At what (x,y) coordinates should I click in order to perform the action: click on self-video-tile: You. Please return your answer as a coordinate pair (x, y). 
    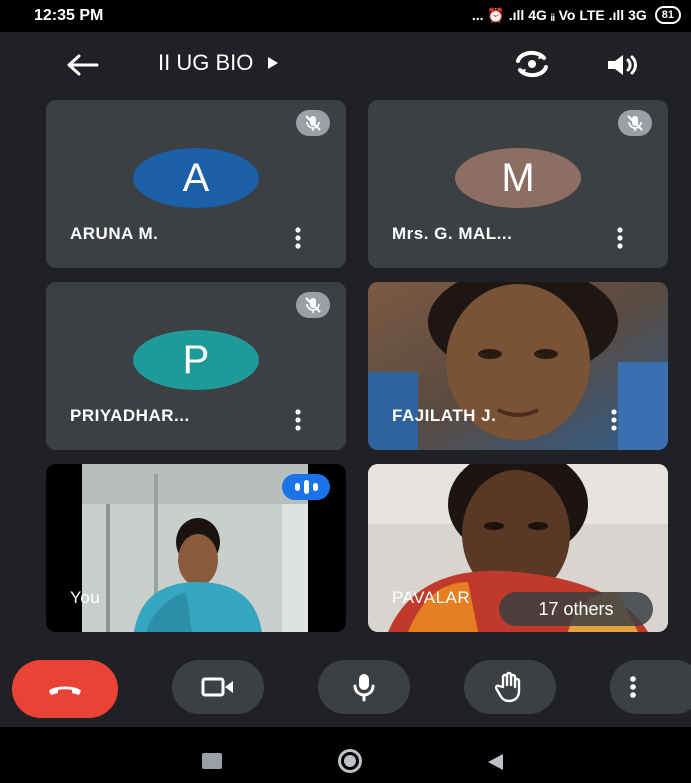
    Looking at the image, I should click on (196, 548).